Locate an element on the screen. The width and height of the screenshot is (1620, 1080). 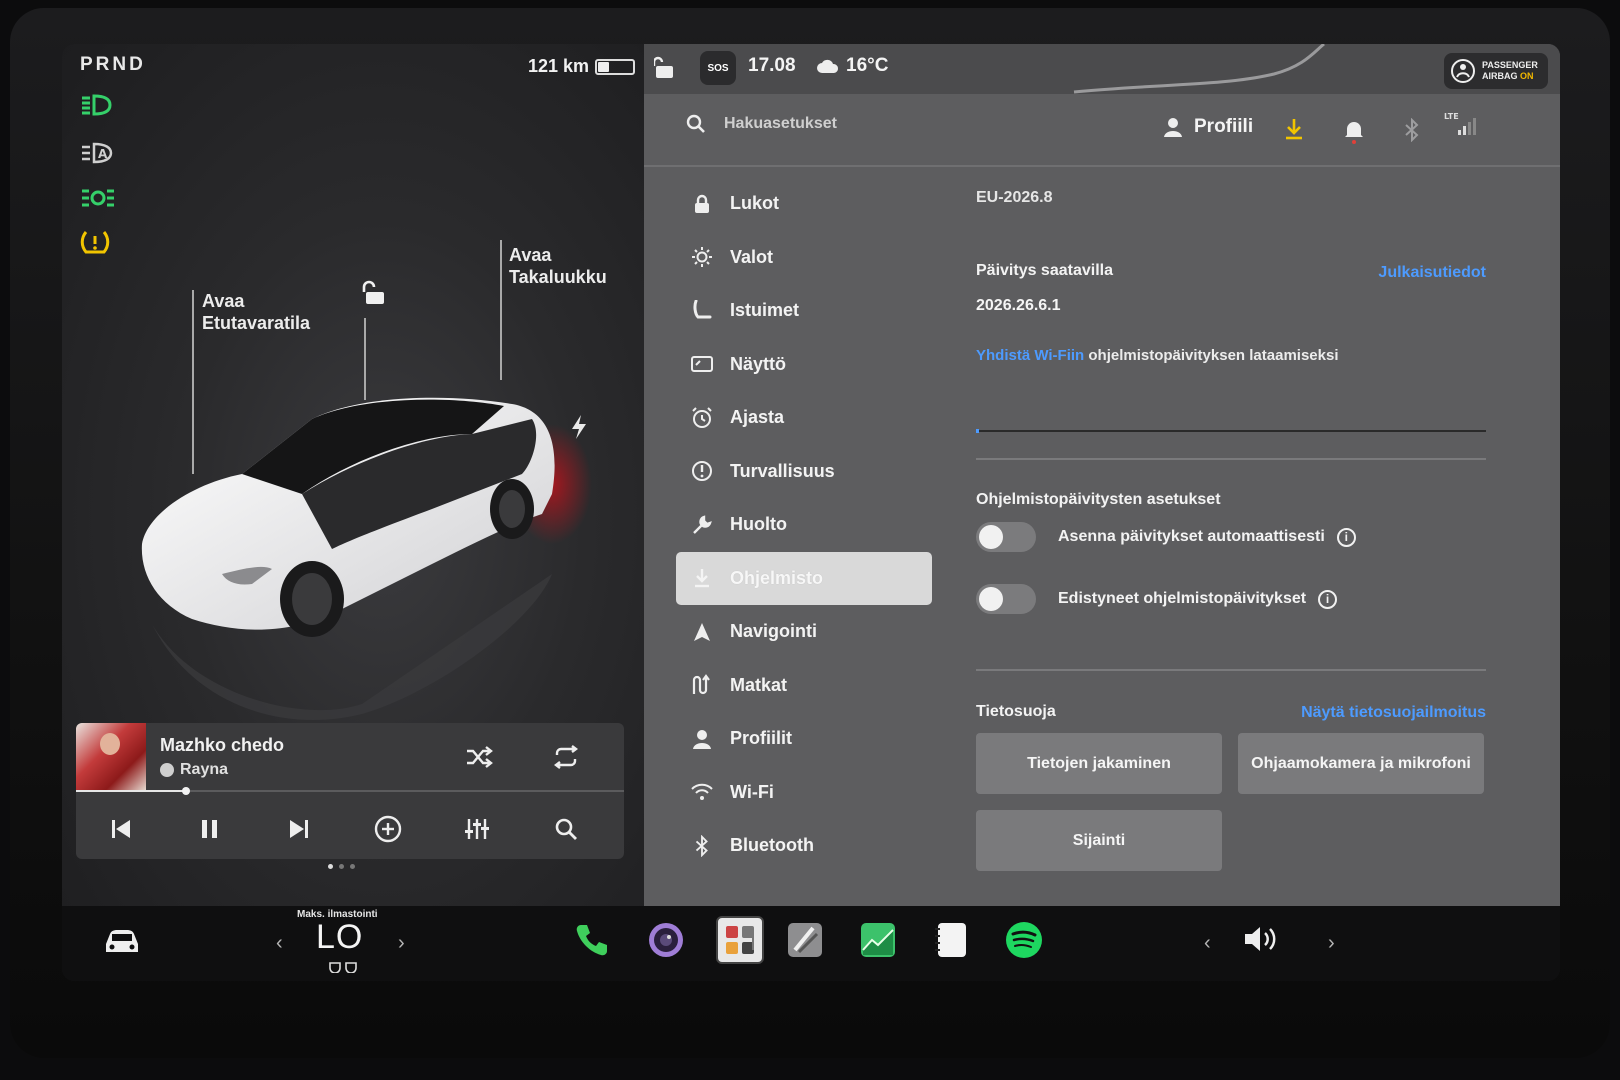
notes-icon is located at coordinates (952, 940).